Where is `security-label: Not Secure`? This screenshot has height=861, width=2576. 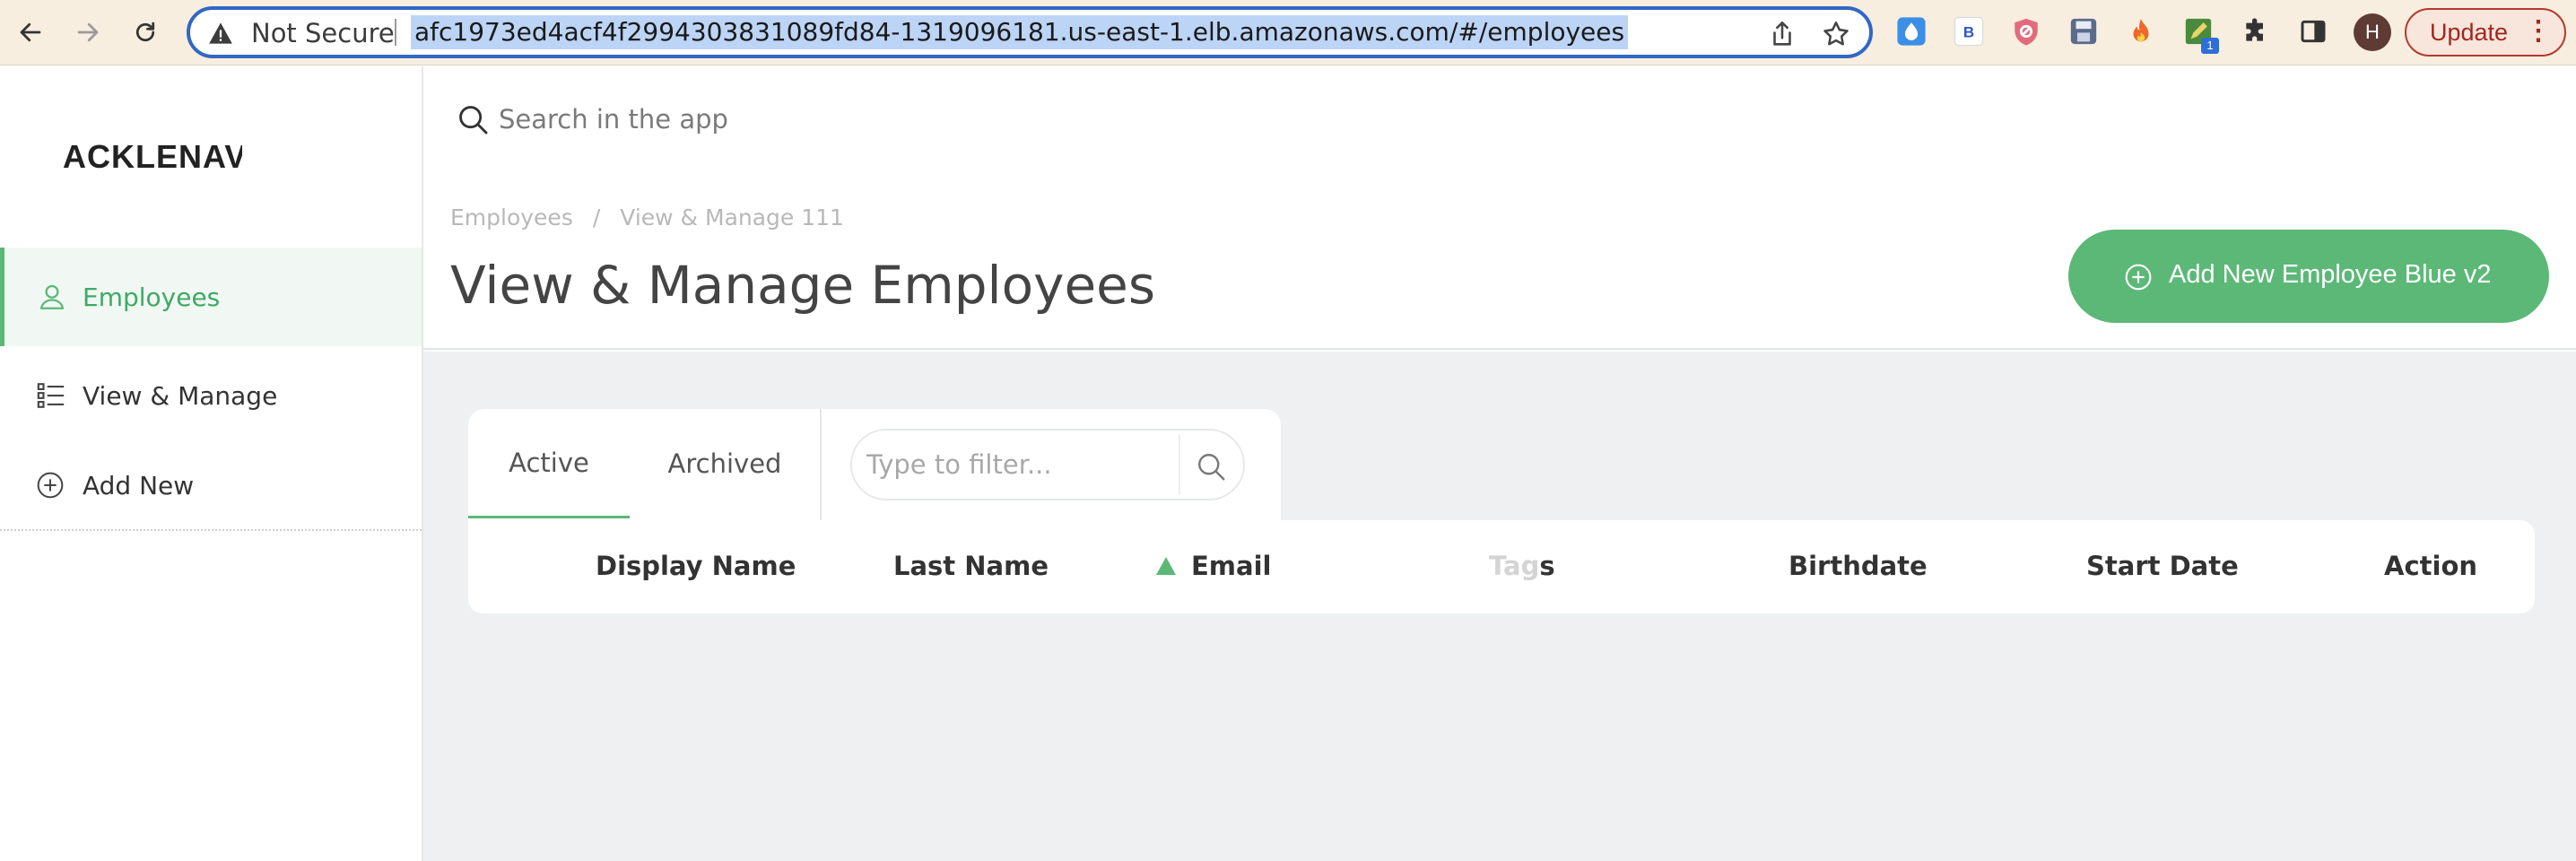
security-label: Not Secure is located at coordinates (323, 33).